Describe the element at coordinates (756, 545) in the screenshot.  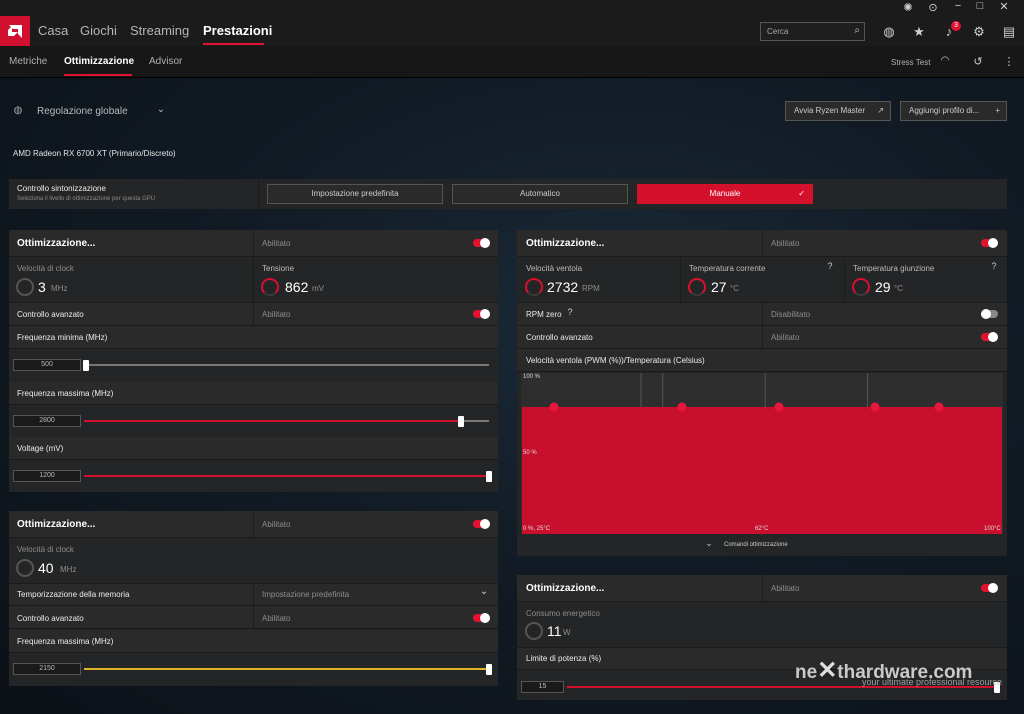
I see `tuning-controls-toggle: Comandi ottimizzazione` at that location.